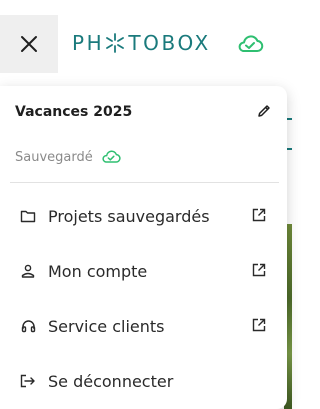  I want to click on menu-item-customer-service: Service clients, so click(143, 326).